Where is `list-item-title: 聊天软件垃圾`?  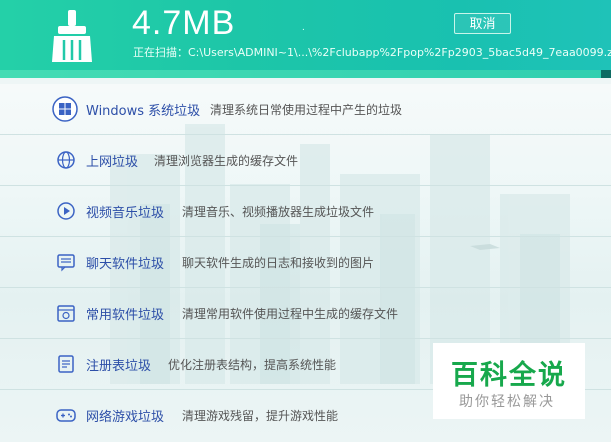 list-item-title: 聊天软件垃圾 is located at coordinates (125, 264).